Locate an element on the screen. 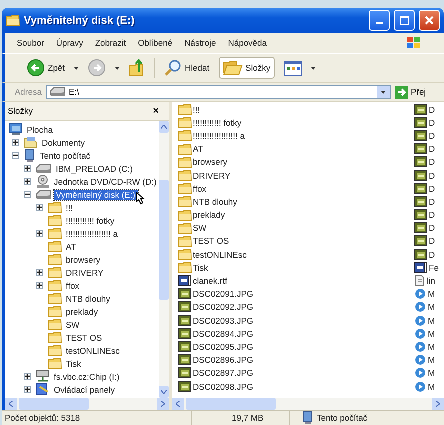 This screenshot has height=425, width=444. maximize-button is located at coordinates (404, 20).